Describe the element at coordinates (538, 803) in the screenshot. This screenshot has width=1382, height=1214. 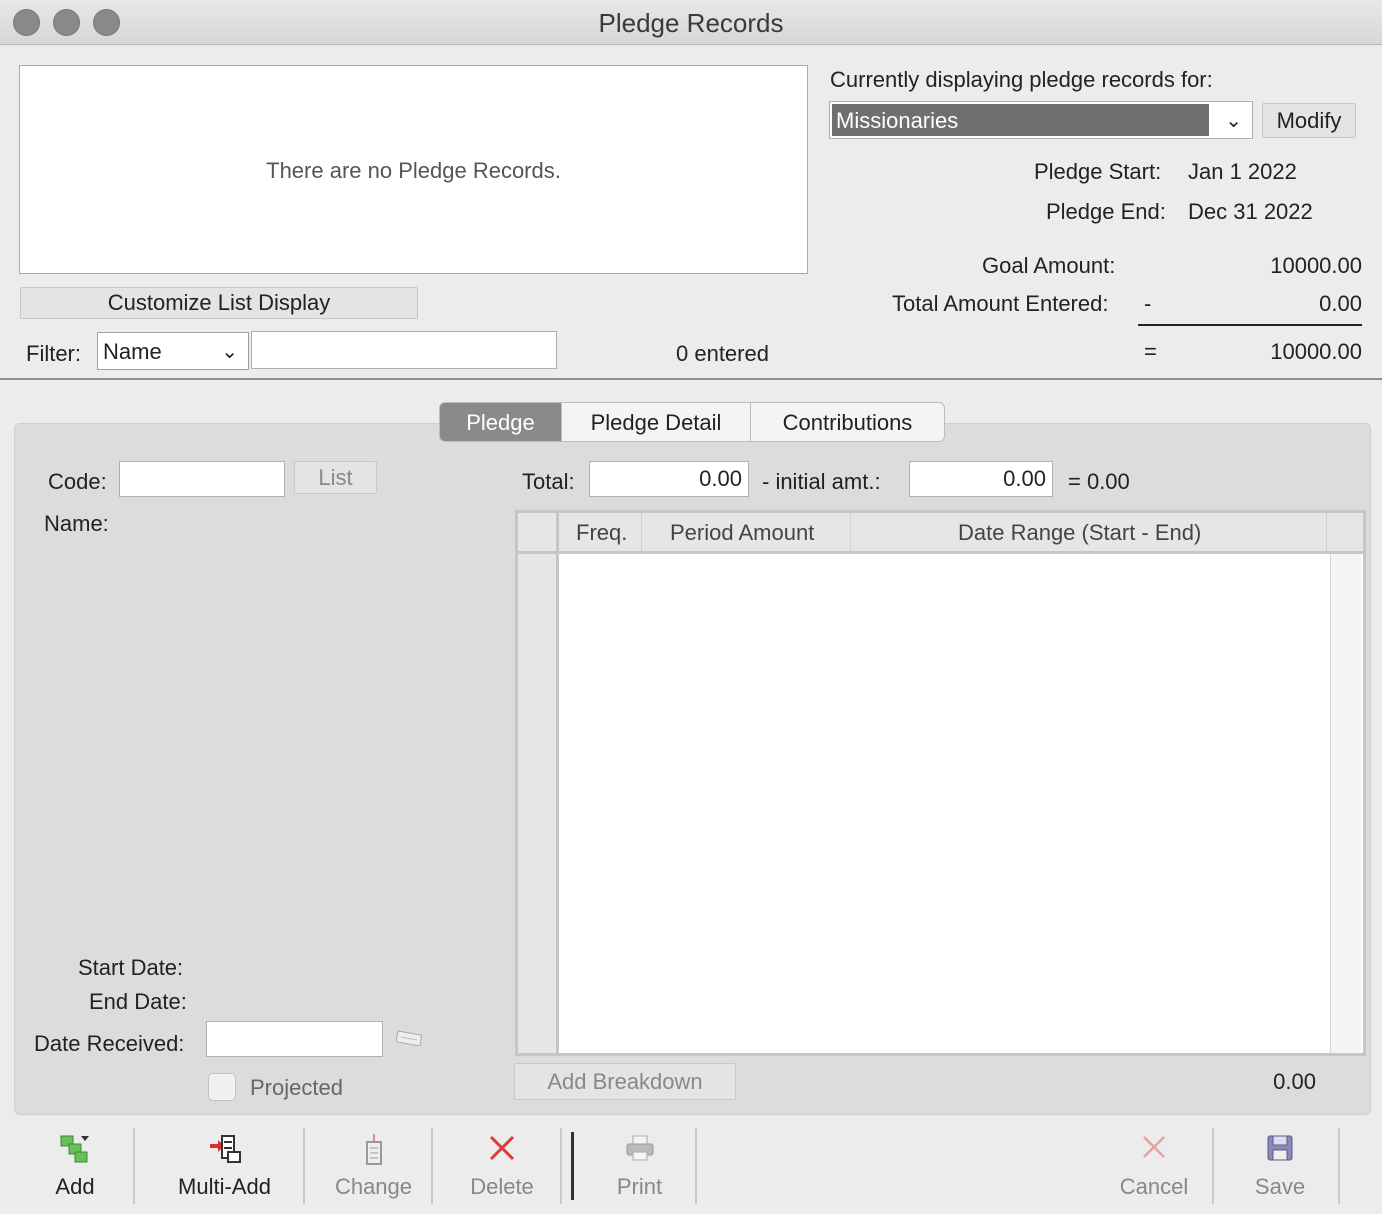
I see `row-header-column` at that location.